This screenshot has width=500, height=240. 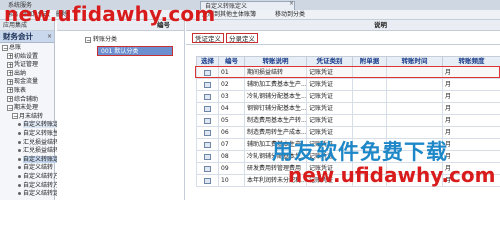 What do you see at coordinates (329, 61) in the screenshot?
I see `col-voucher-type: 凭证类别` at bounding box center [329, 61].